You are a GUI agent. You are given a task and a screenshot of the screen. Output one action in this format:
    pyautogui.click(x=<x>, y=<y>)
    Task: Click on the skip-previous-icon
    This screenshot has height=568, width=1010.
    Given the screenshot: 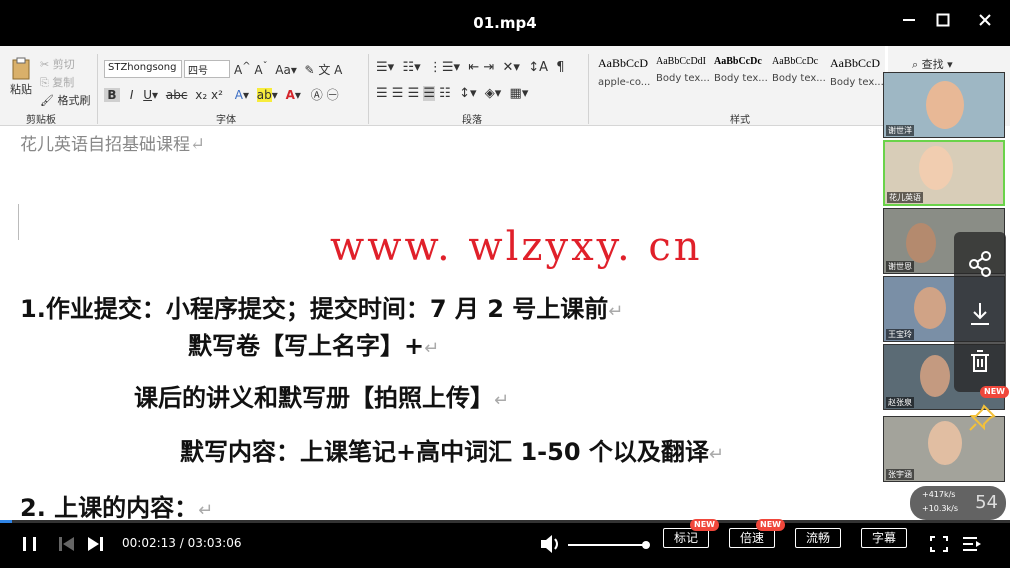 What is the action you would take?
    pyautogui.click(x=66, y=544)
    